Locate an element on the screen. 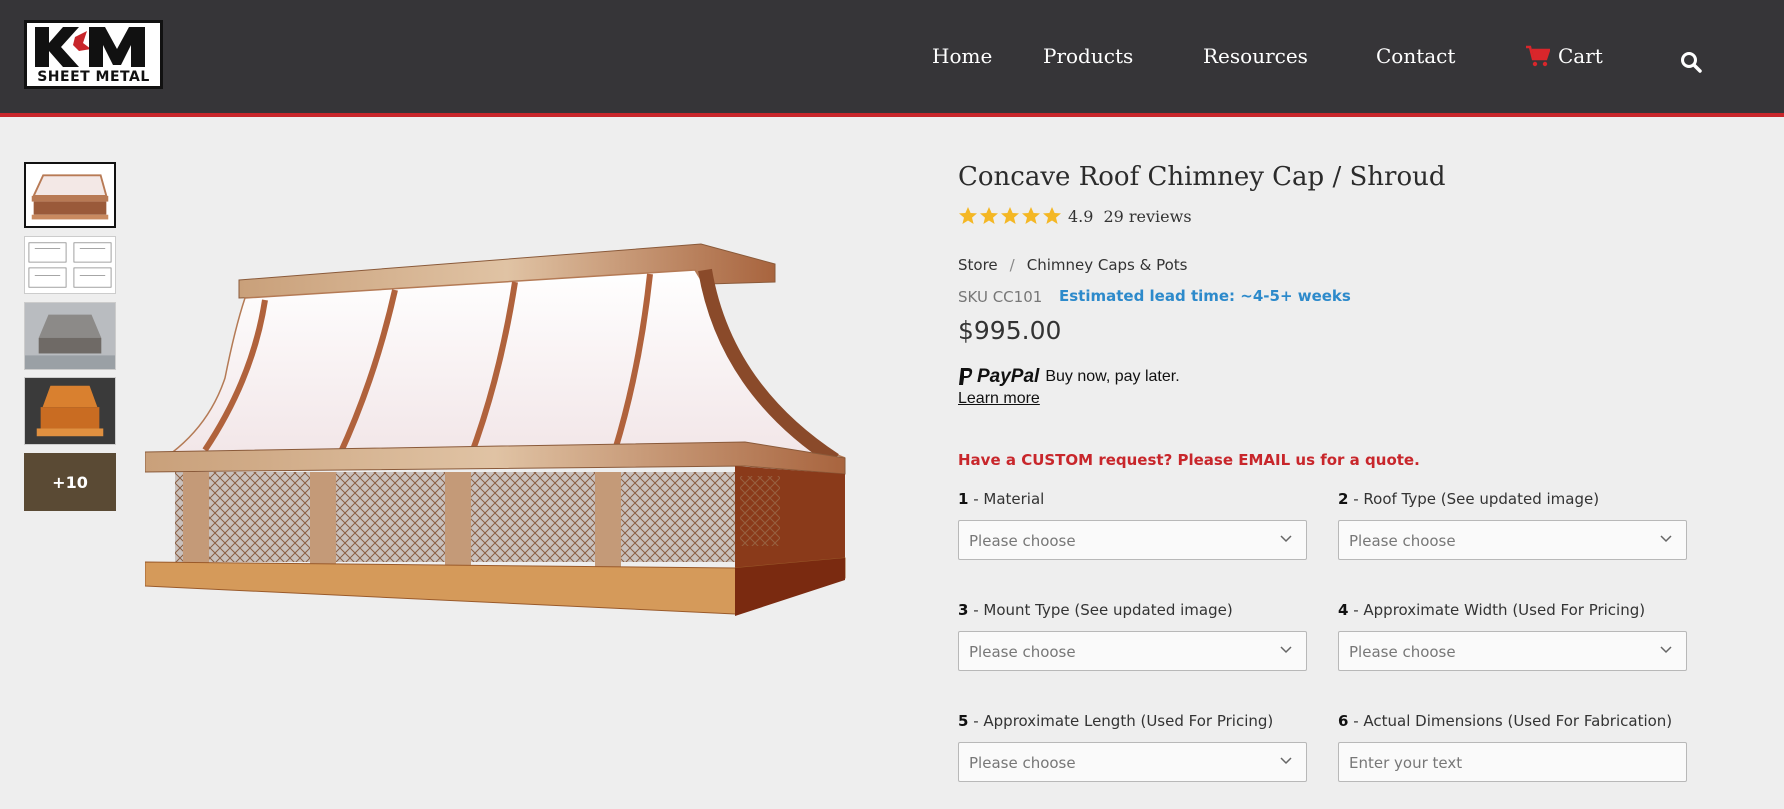  nav-contact: Contact is located at coordinates (1415, 56).